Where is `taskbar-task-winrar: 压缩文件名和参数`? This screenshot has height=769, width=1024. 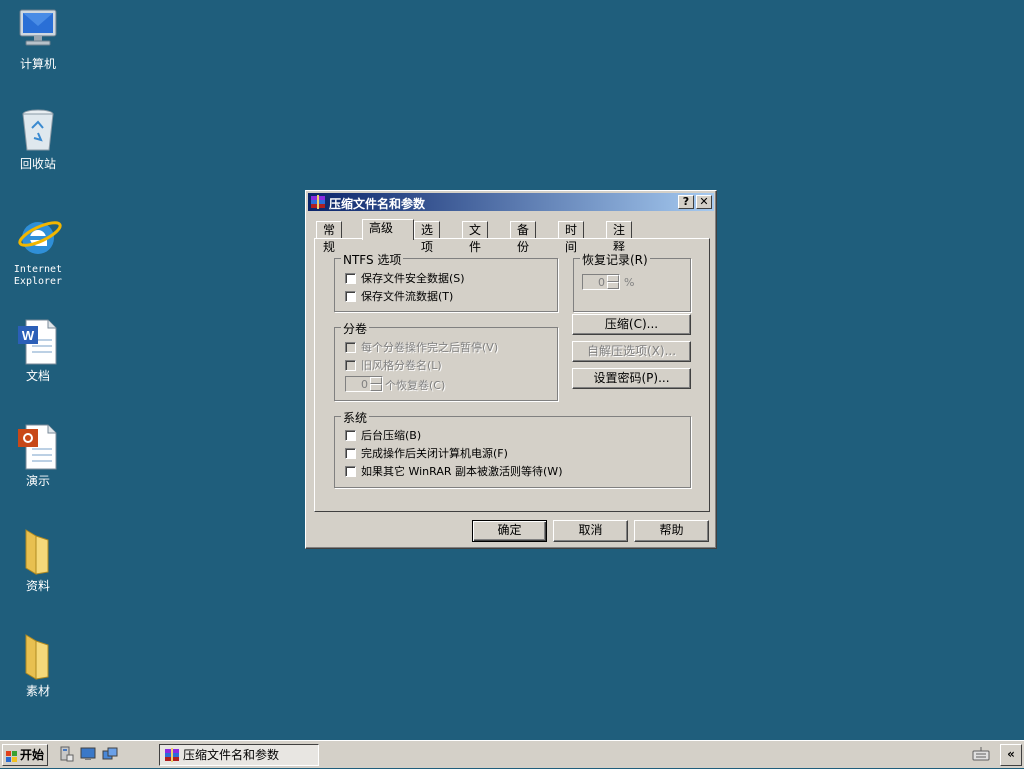
taskbar-task-winrar: 压缩文件名和参数 is located at coordinates (239, 755).